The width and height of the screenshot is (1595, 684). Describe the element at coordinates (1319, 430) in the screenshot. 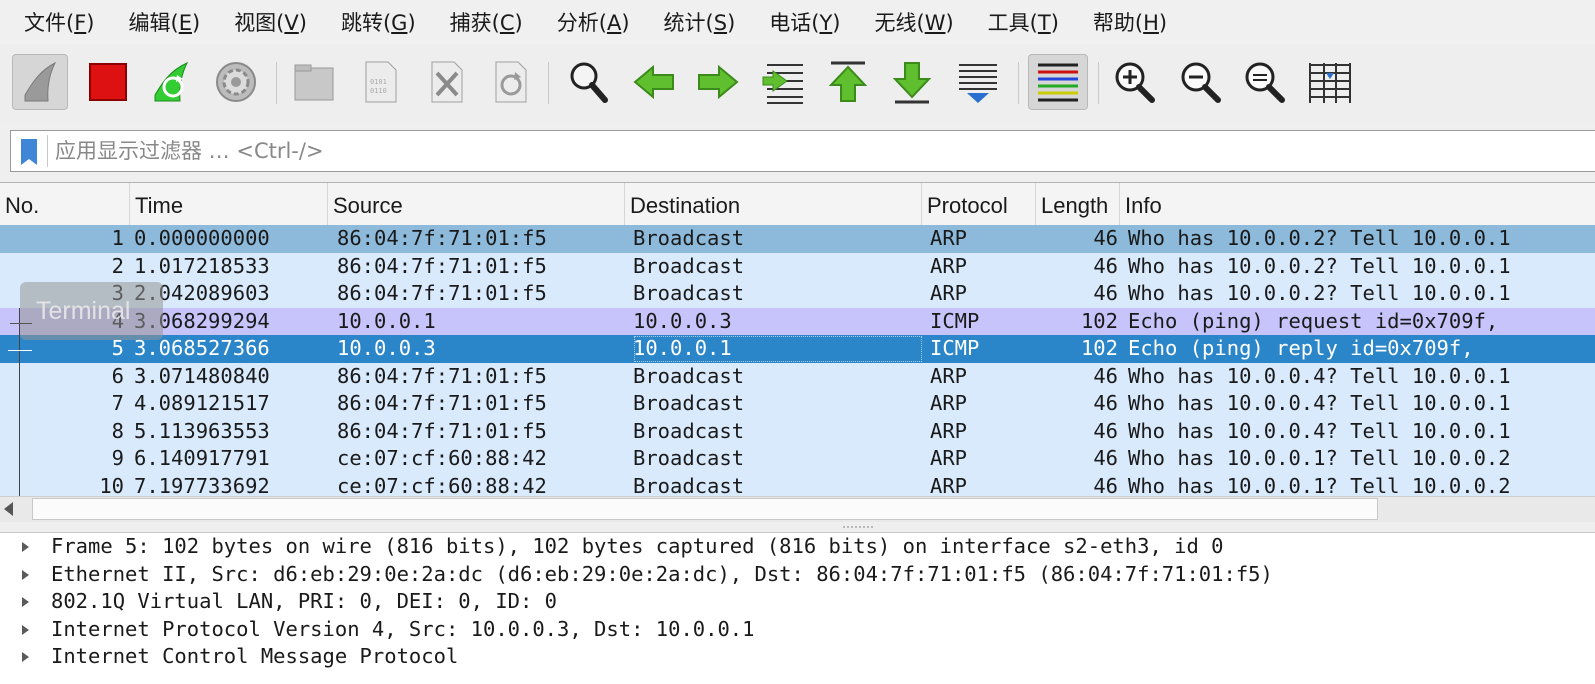

I see `row-info: Who has 10.0.0.4? Tell 10.0.0.1` at that location.